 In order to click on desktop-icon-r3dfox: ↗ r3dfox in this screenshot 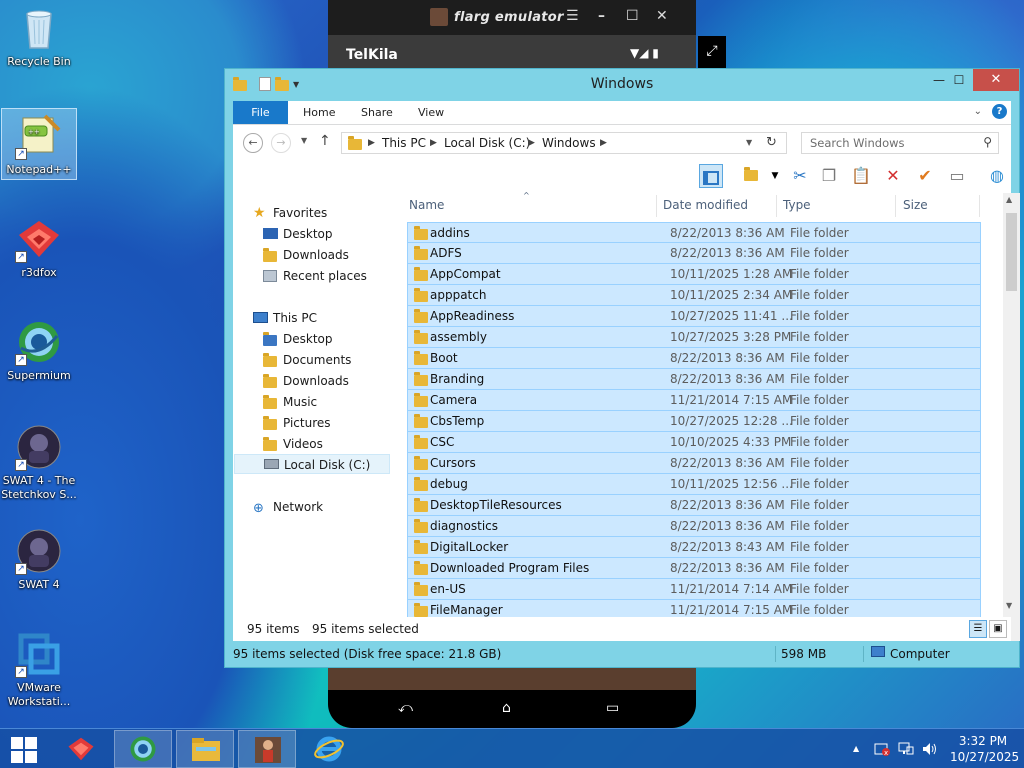, I will do `click(39, 247)`.